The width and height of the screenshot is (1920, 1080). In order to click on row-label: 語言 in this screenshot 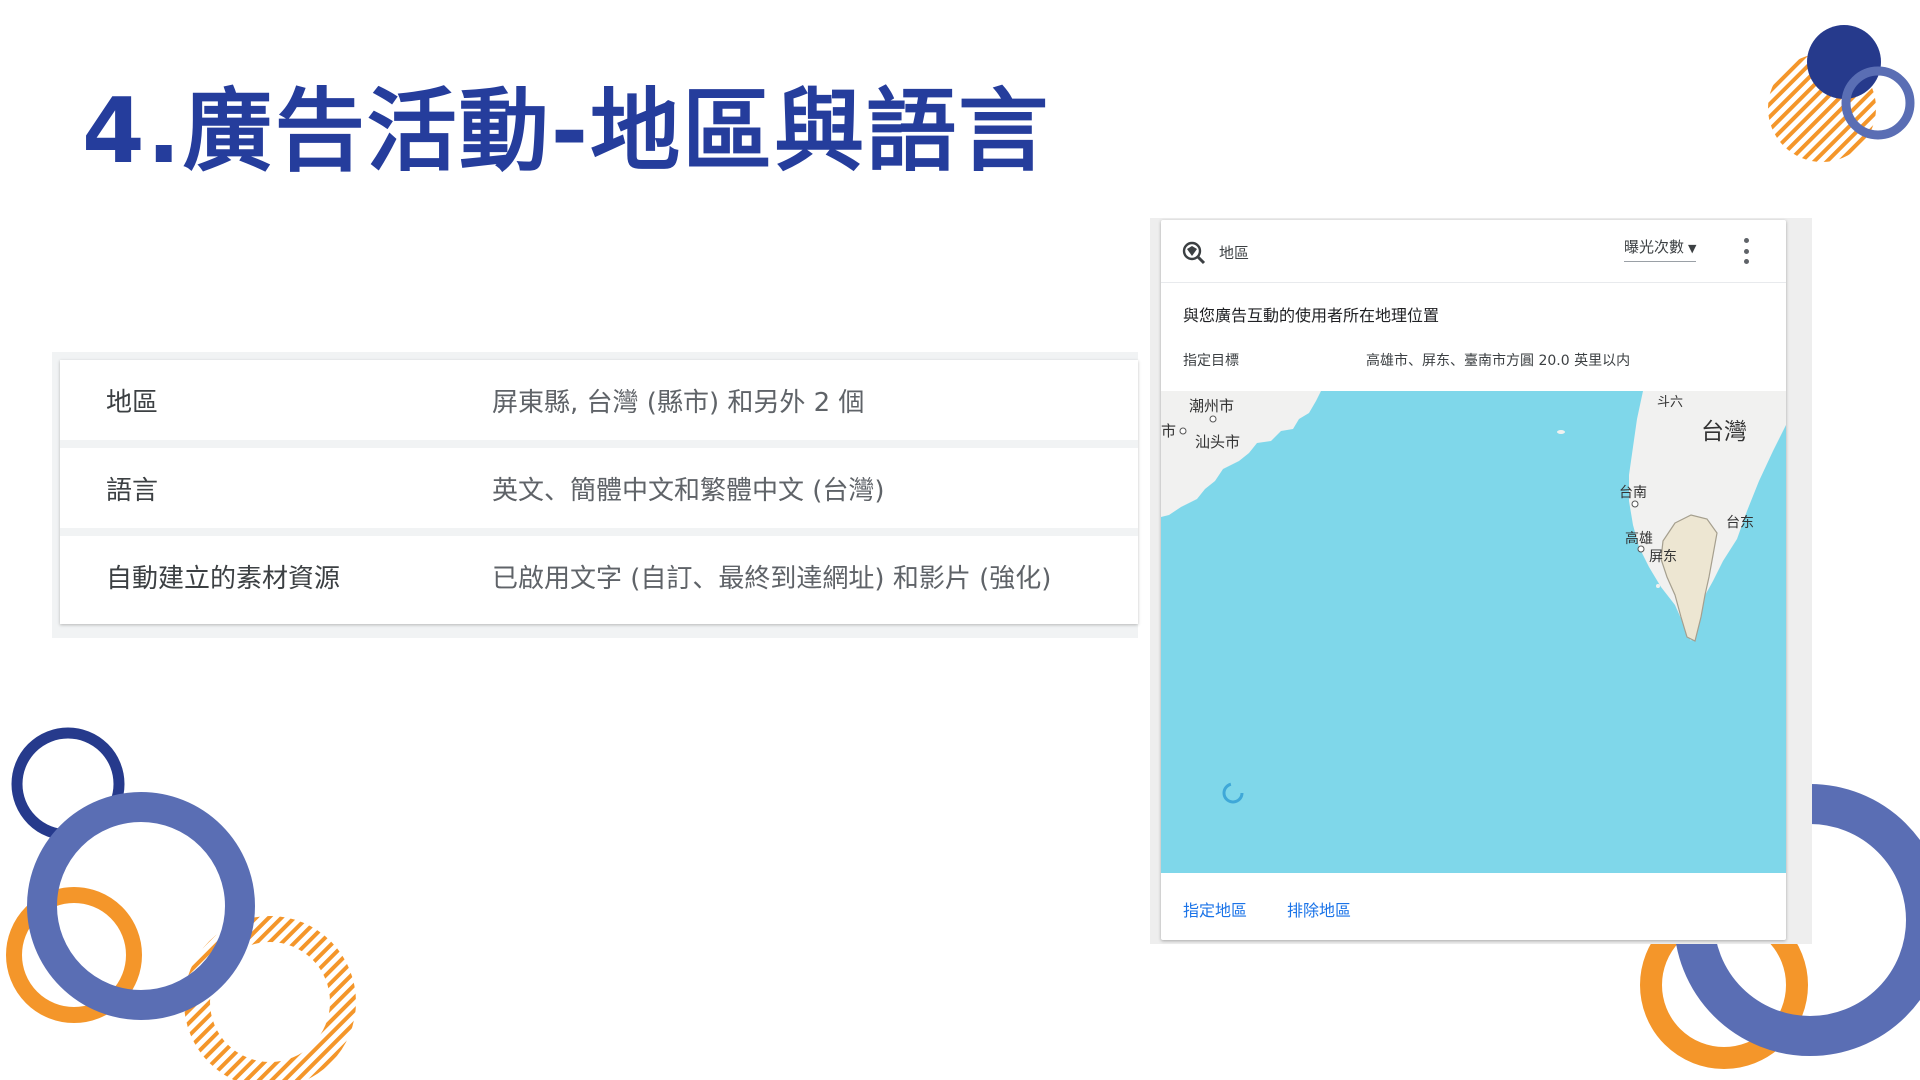, I will do `click(132, 490)`.